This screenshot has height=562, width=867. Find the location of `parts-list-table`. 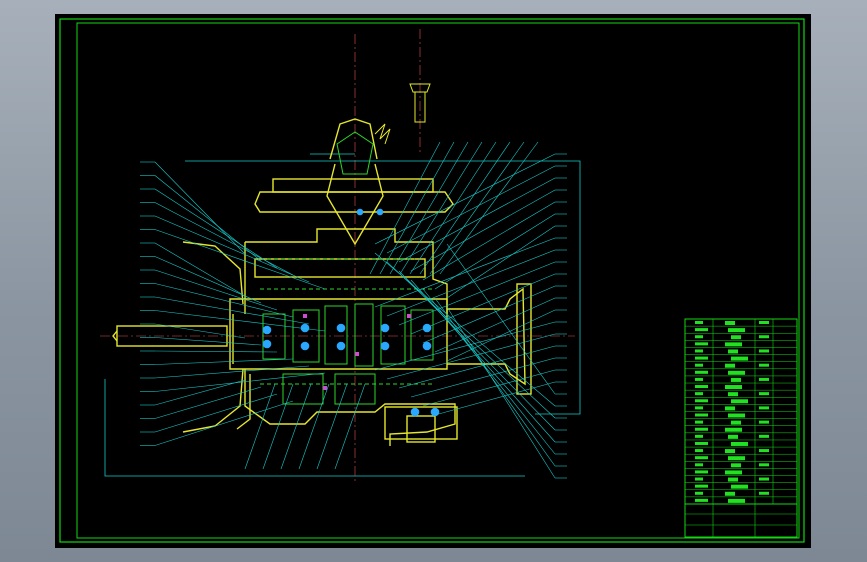

parts-list-table is located at coordinates (741, 428).